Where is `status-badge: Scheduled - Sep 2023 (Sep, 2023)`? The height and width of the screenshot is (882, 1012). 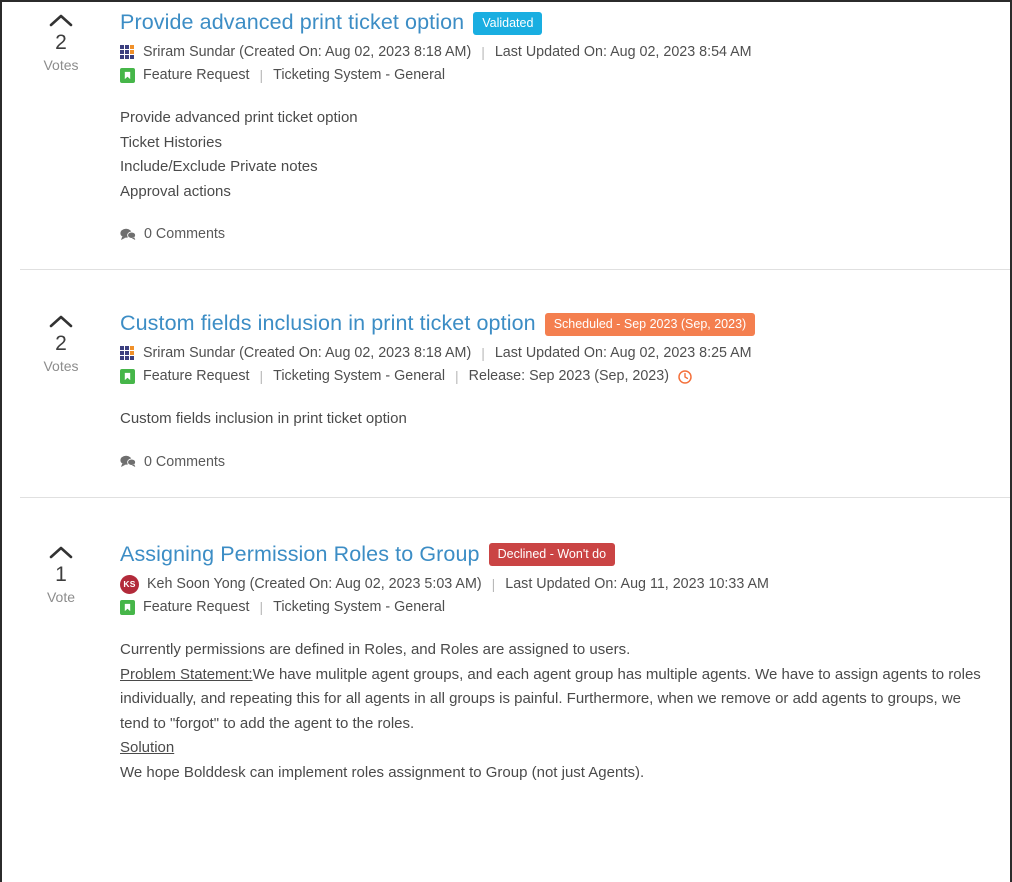 status-badge: Scheduled - Sep 2023 (Sep, 2023) is located at coordinates (650, 324).